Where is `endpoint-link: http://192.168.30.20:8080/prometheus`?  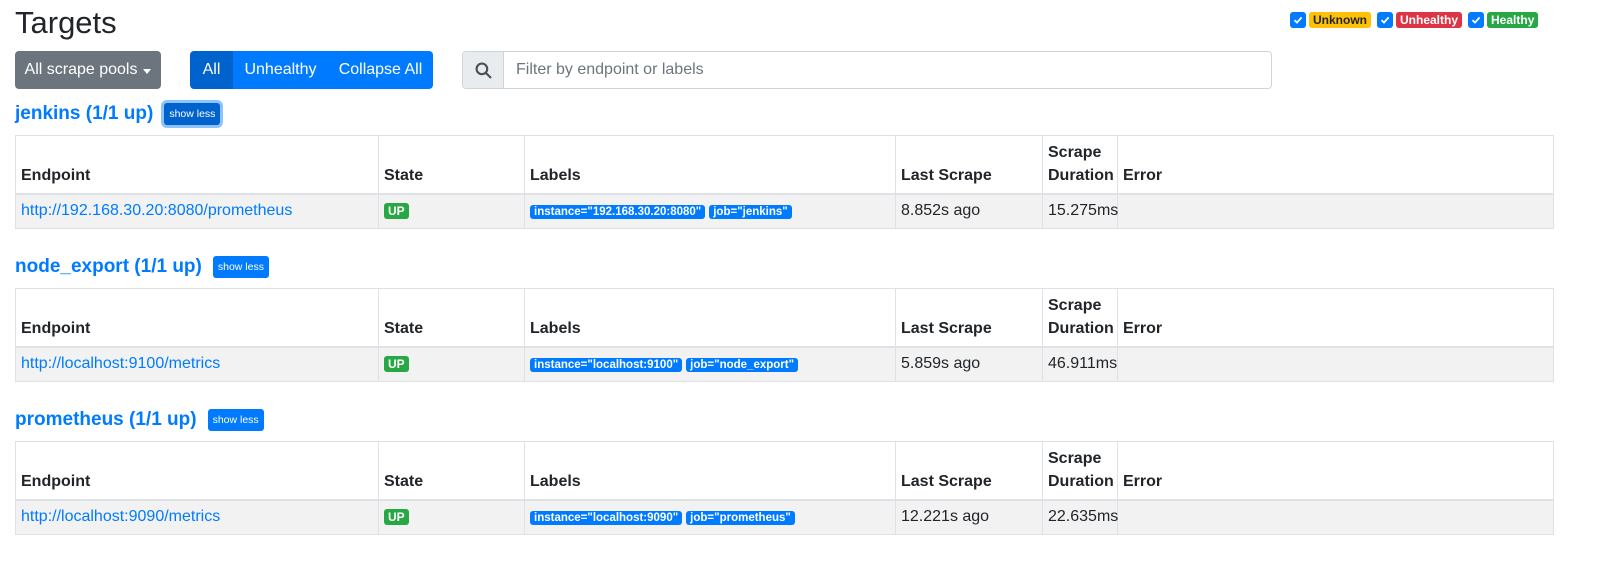 endpoint-link: http://192.168.30.20:8080/prometheus is located at coordinates (156, 210).